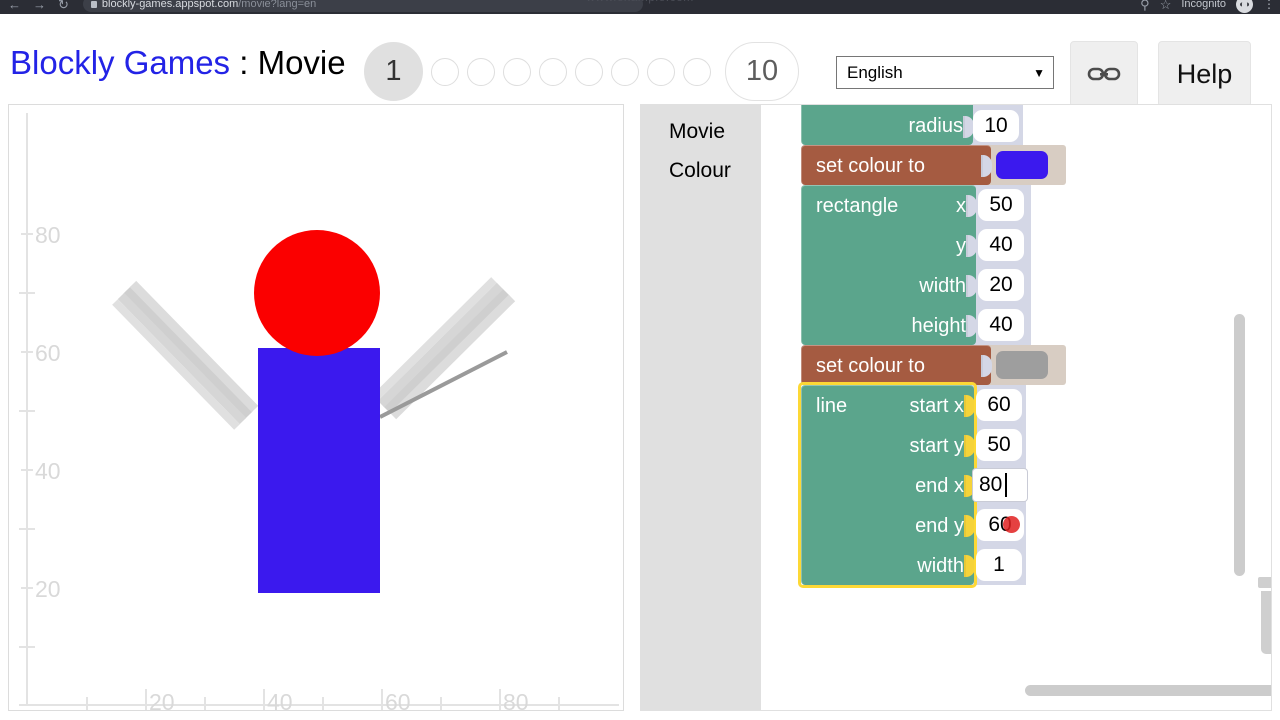 The width and height of the screenshot is (1280, 720). Describe the element at coordinates (162, 700) in the screenshot. I see `x-axis-label-20: 20` at that location.